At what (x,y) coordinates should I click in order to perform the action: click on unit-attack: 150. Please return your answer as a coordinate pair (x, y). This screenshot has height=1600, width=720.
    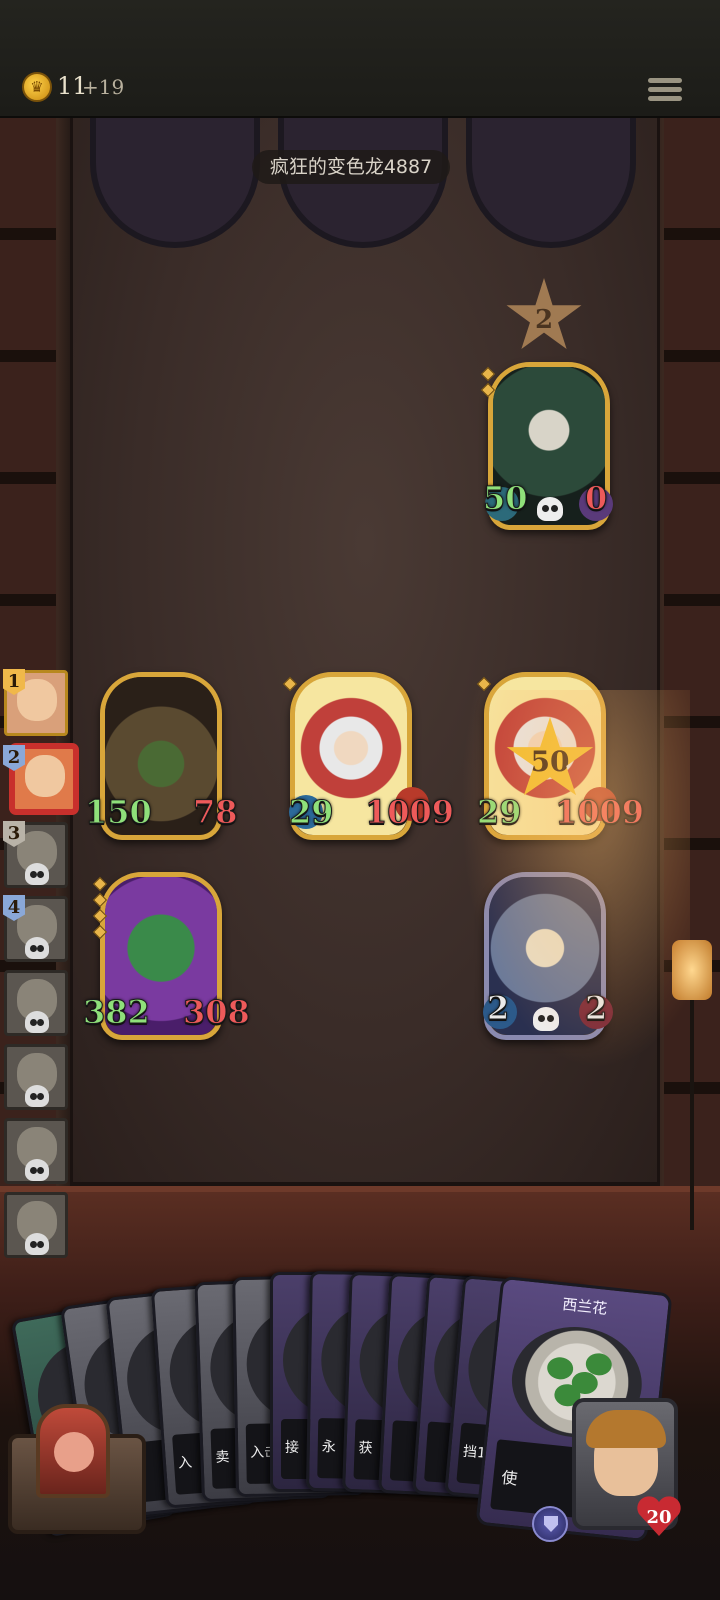
    Looking at the image, I should click on (119, 812).